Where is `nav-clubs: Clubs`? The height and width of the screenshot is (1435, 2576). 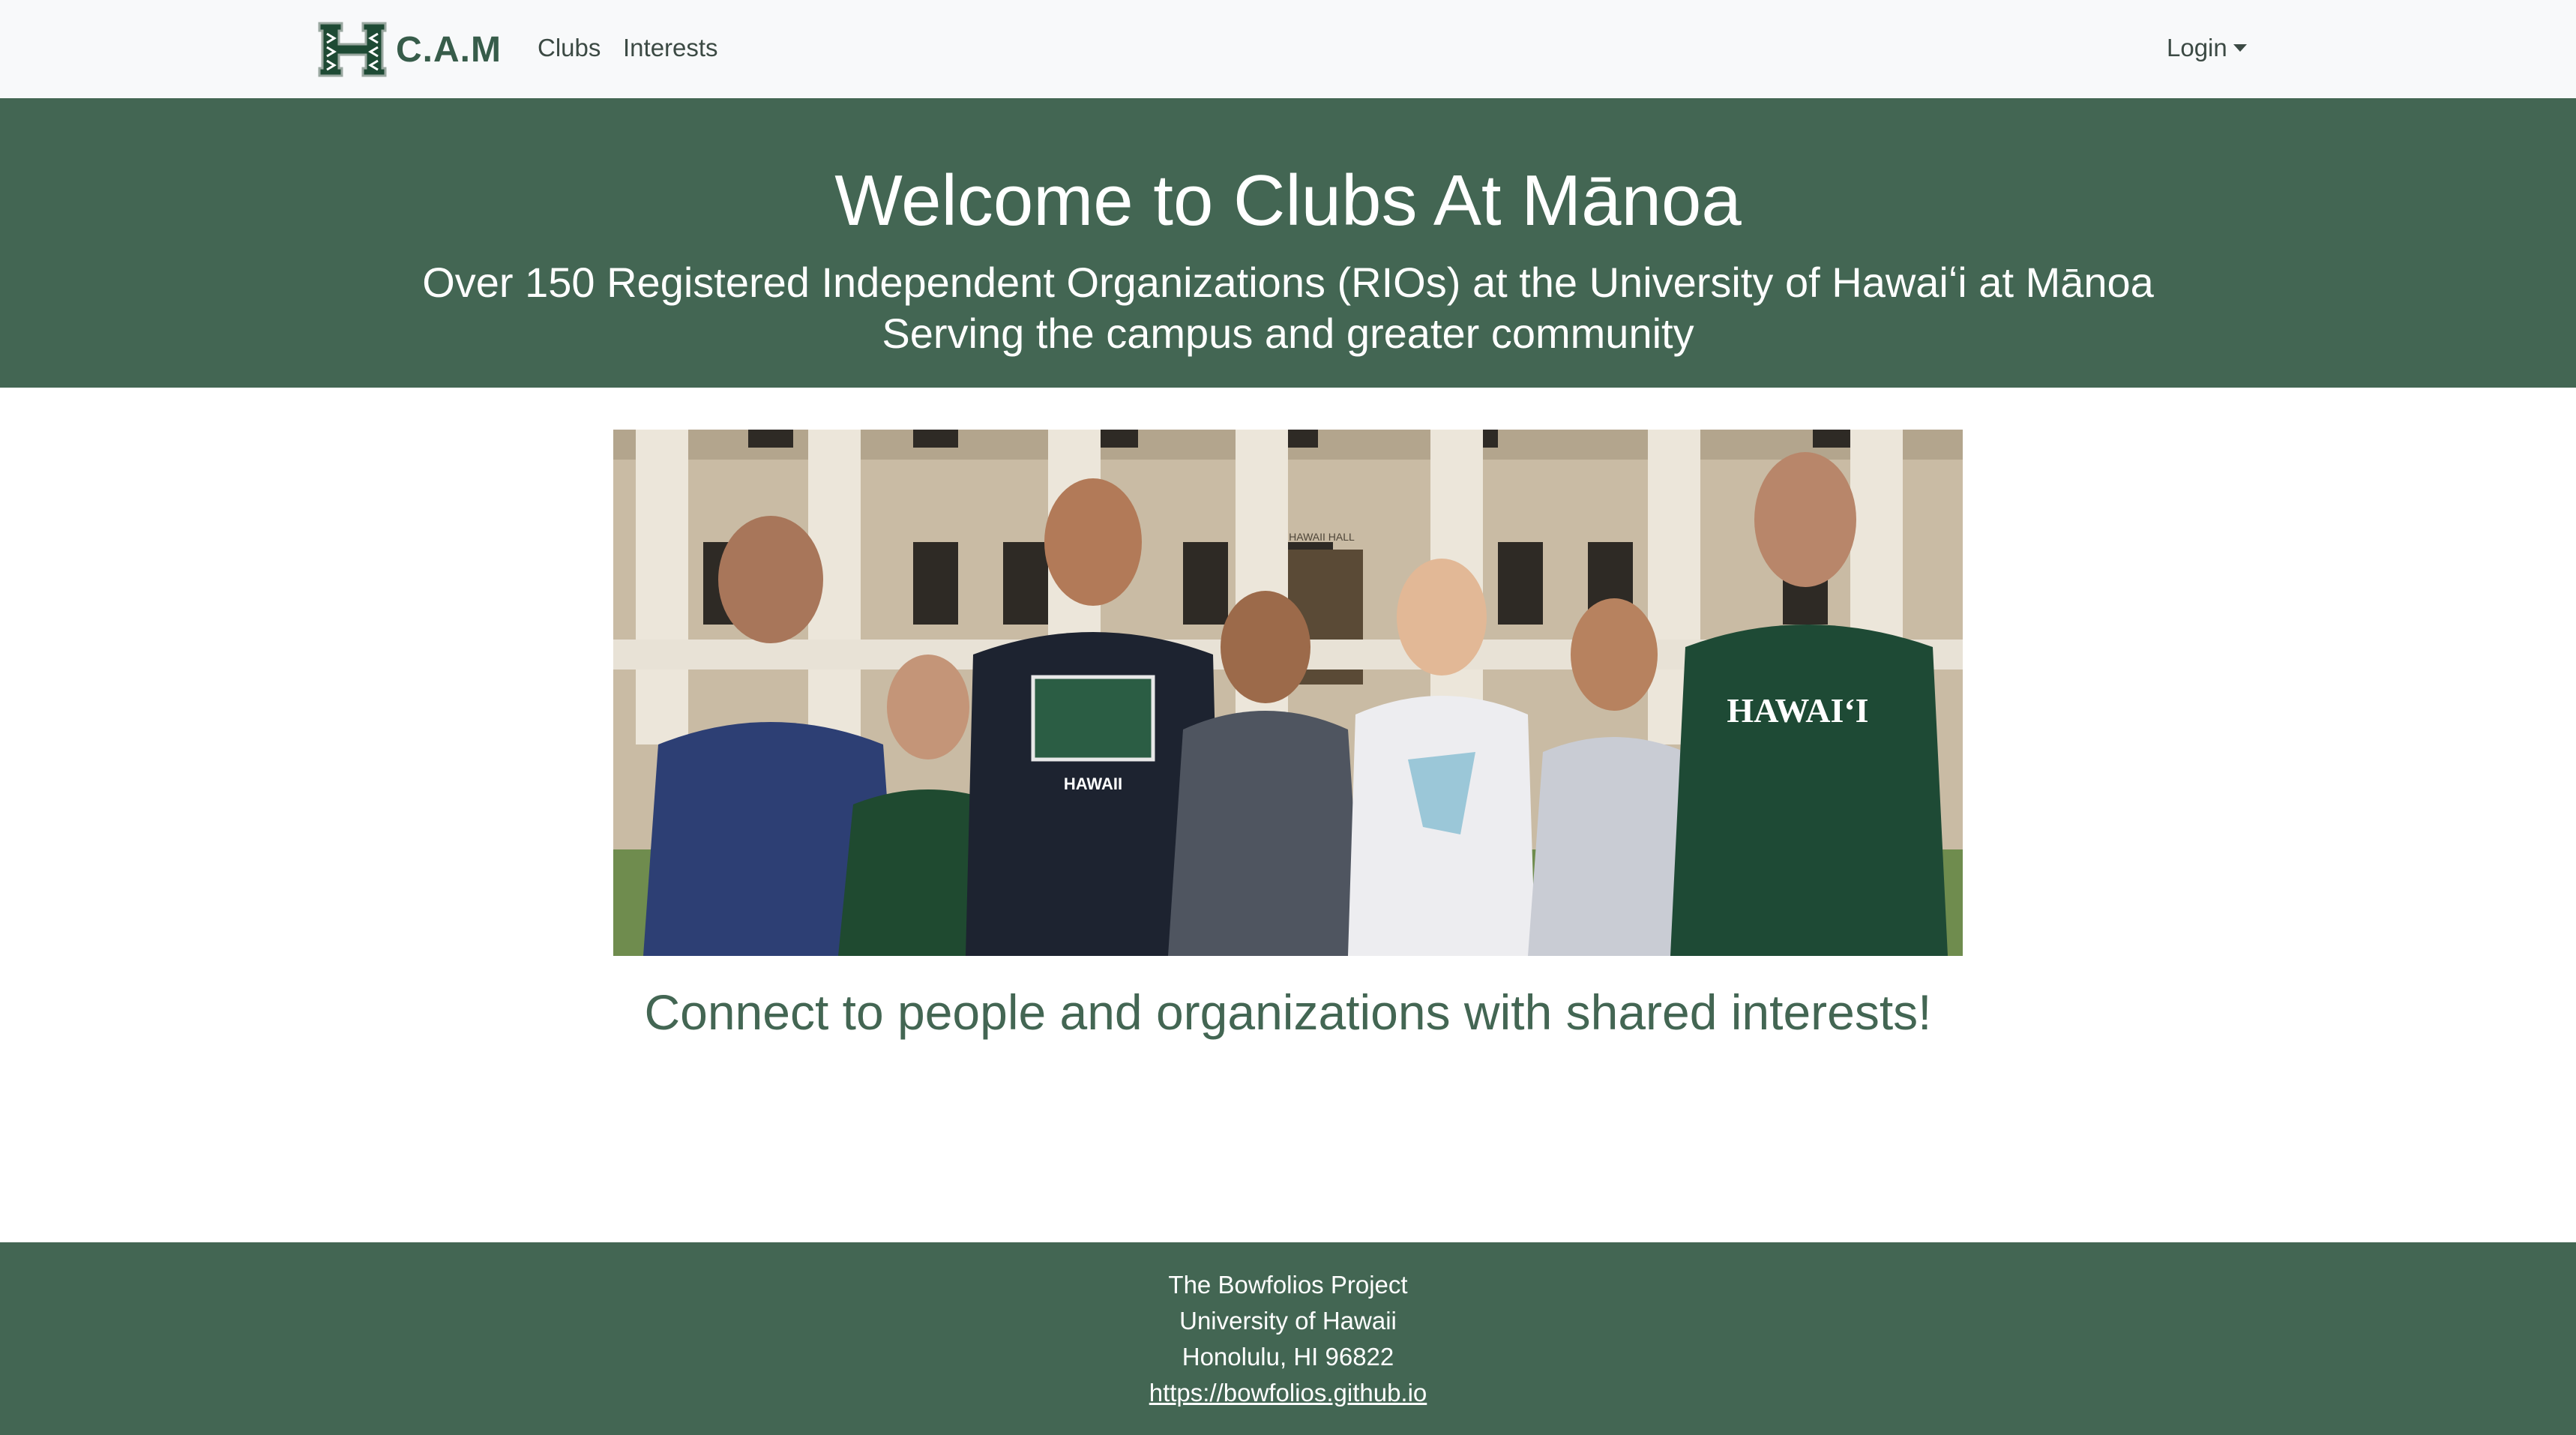
nav-clubs: Clubs is located at coordinates (569, 48).